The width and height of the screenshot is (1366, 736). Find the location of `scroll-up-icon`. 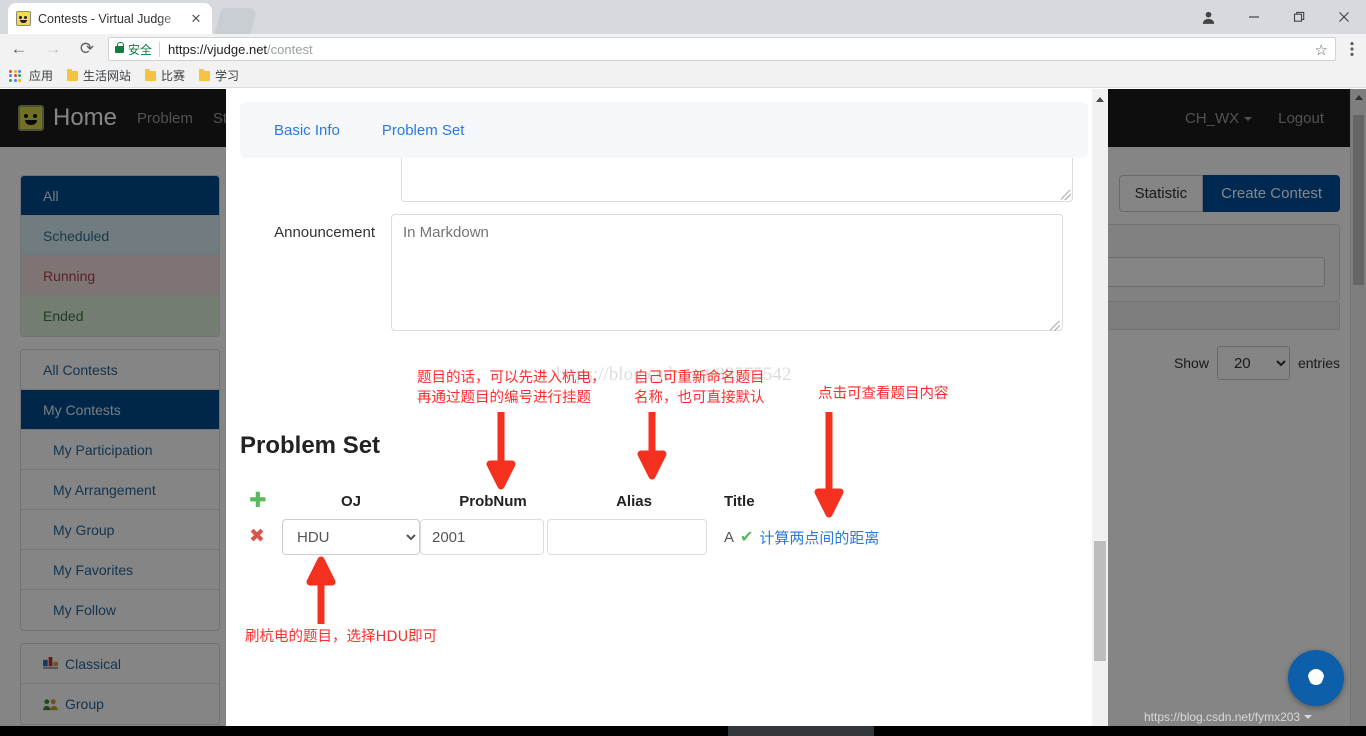

scroll-up-icon is located at coordinates (1100, 99).